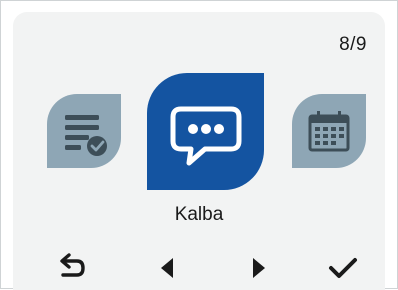 The height and width of the screenshot is (290, 398). I want to click on arrow-right-icon, so click(259, 268).